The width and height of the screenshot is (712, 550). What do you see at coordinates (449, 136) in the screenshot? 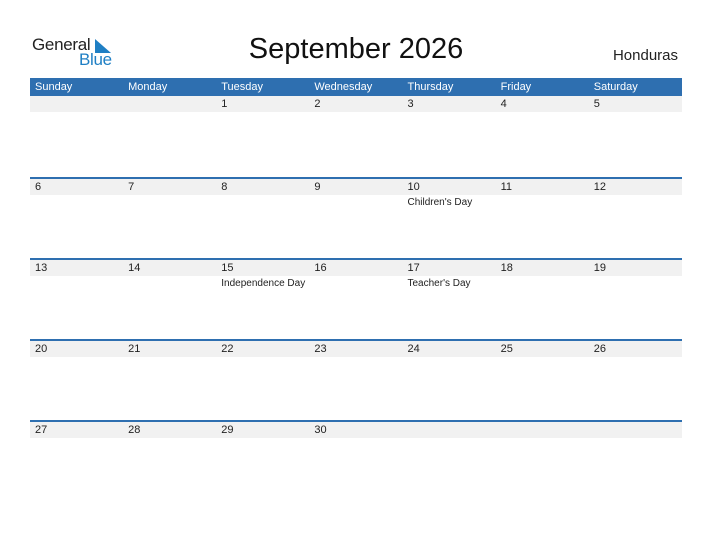
I see `day-cell: 3` at bounding box center [449, 136].